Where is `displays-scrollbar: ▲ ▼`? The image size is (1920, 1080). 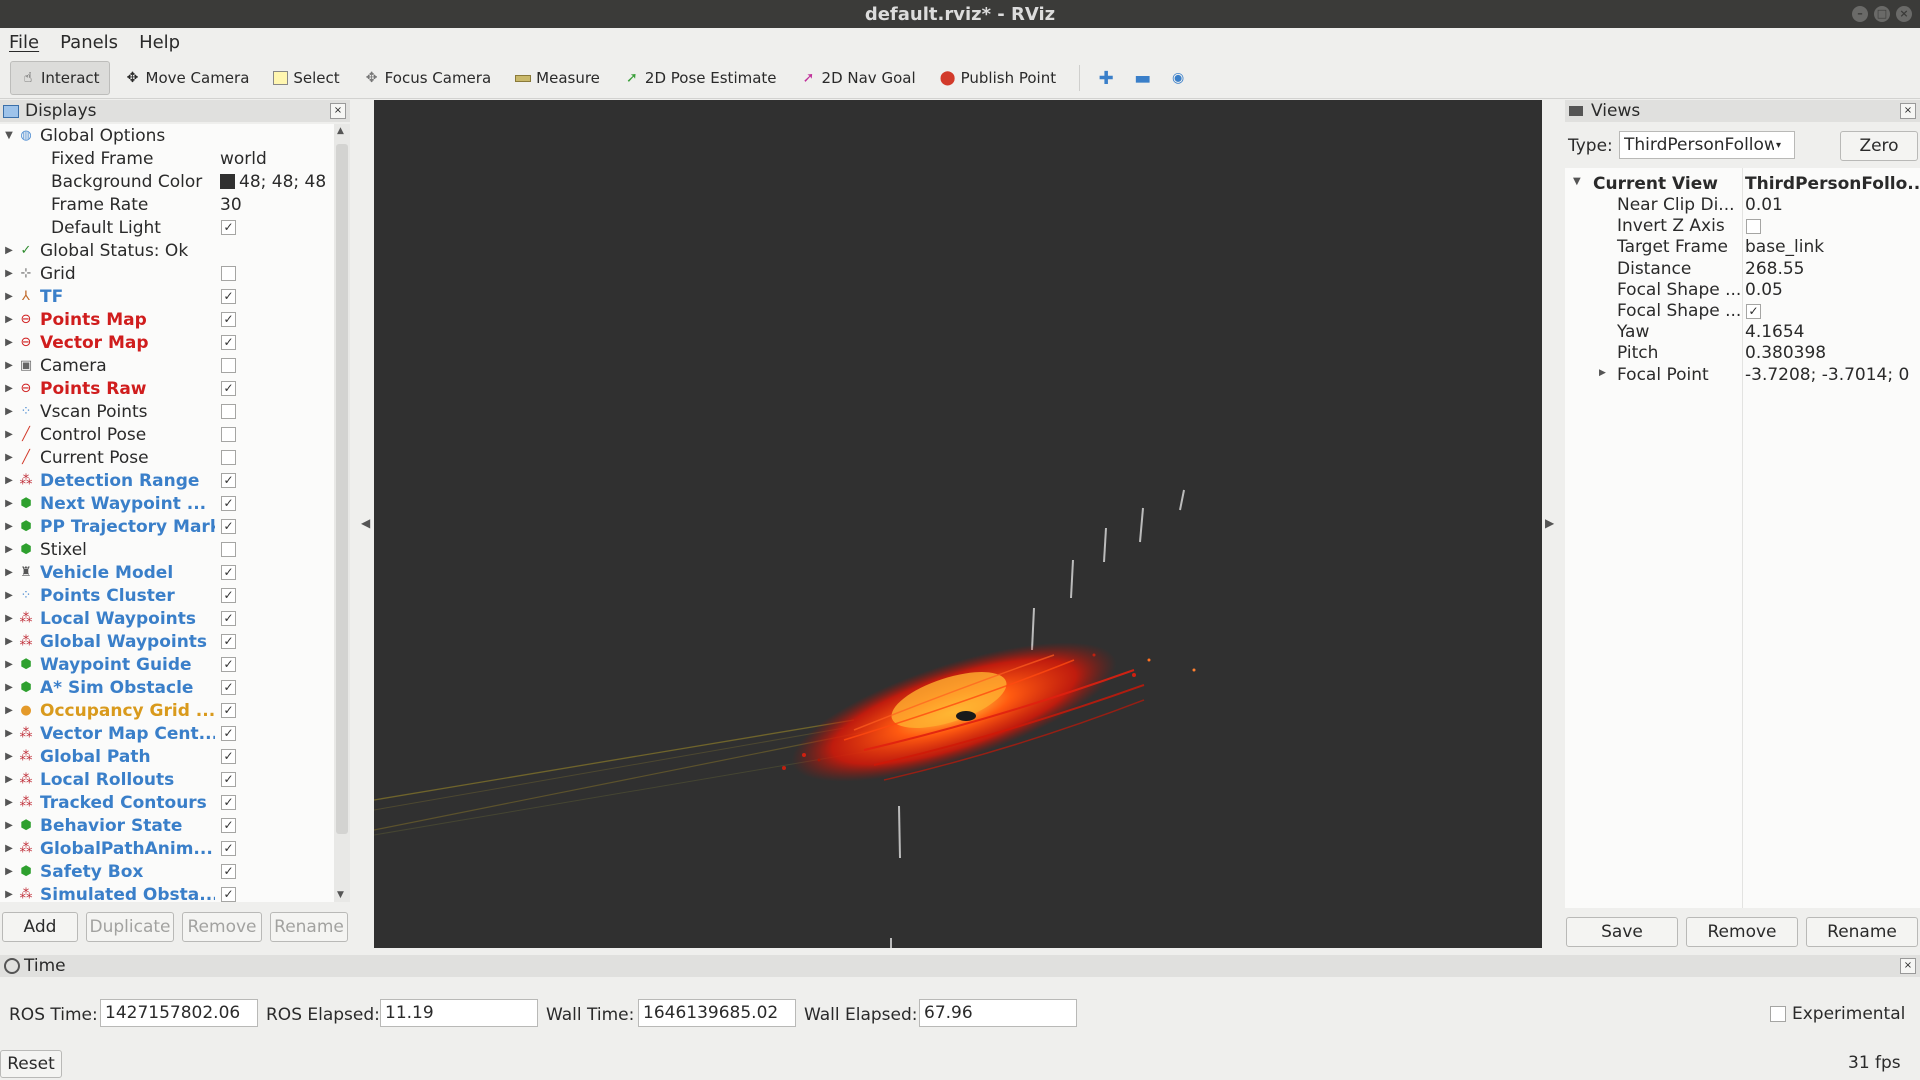 displays-scrollbar: ▲ ▼ is located at coordinates (342, 513).